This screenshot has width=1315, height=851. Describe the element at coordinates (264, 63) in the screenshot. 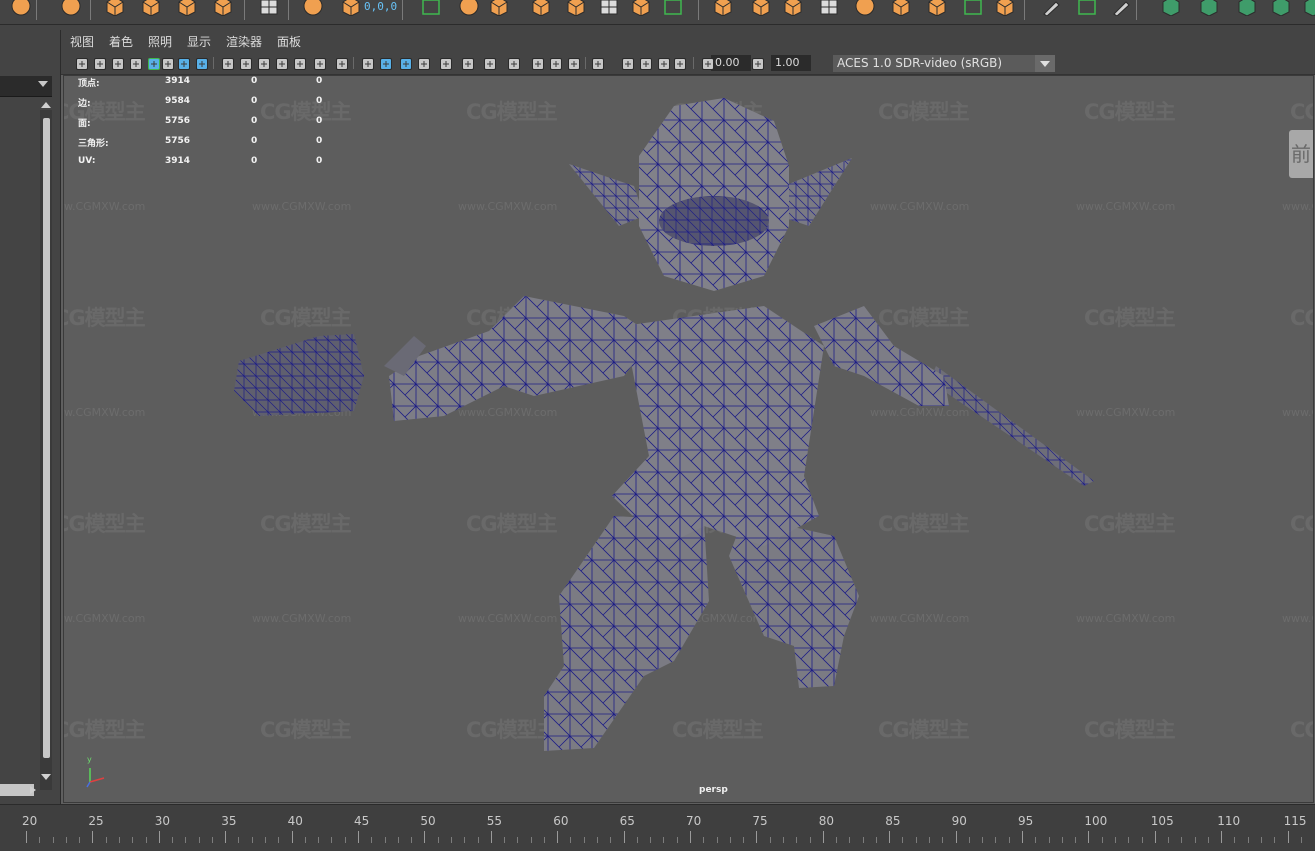

I see `resolution-gate-icon` at that location.